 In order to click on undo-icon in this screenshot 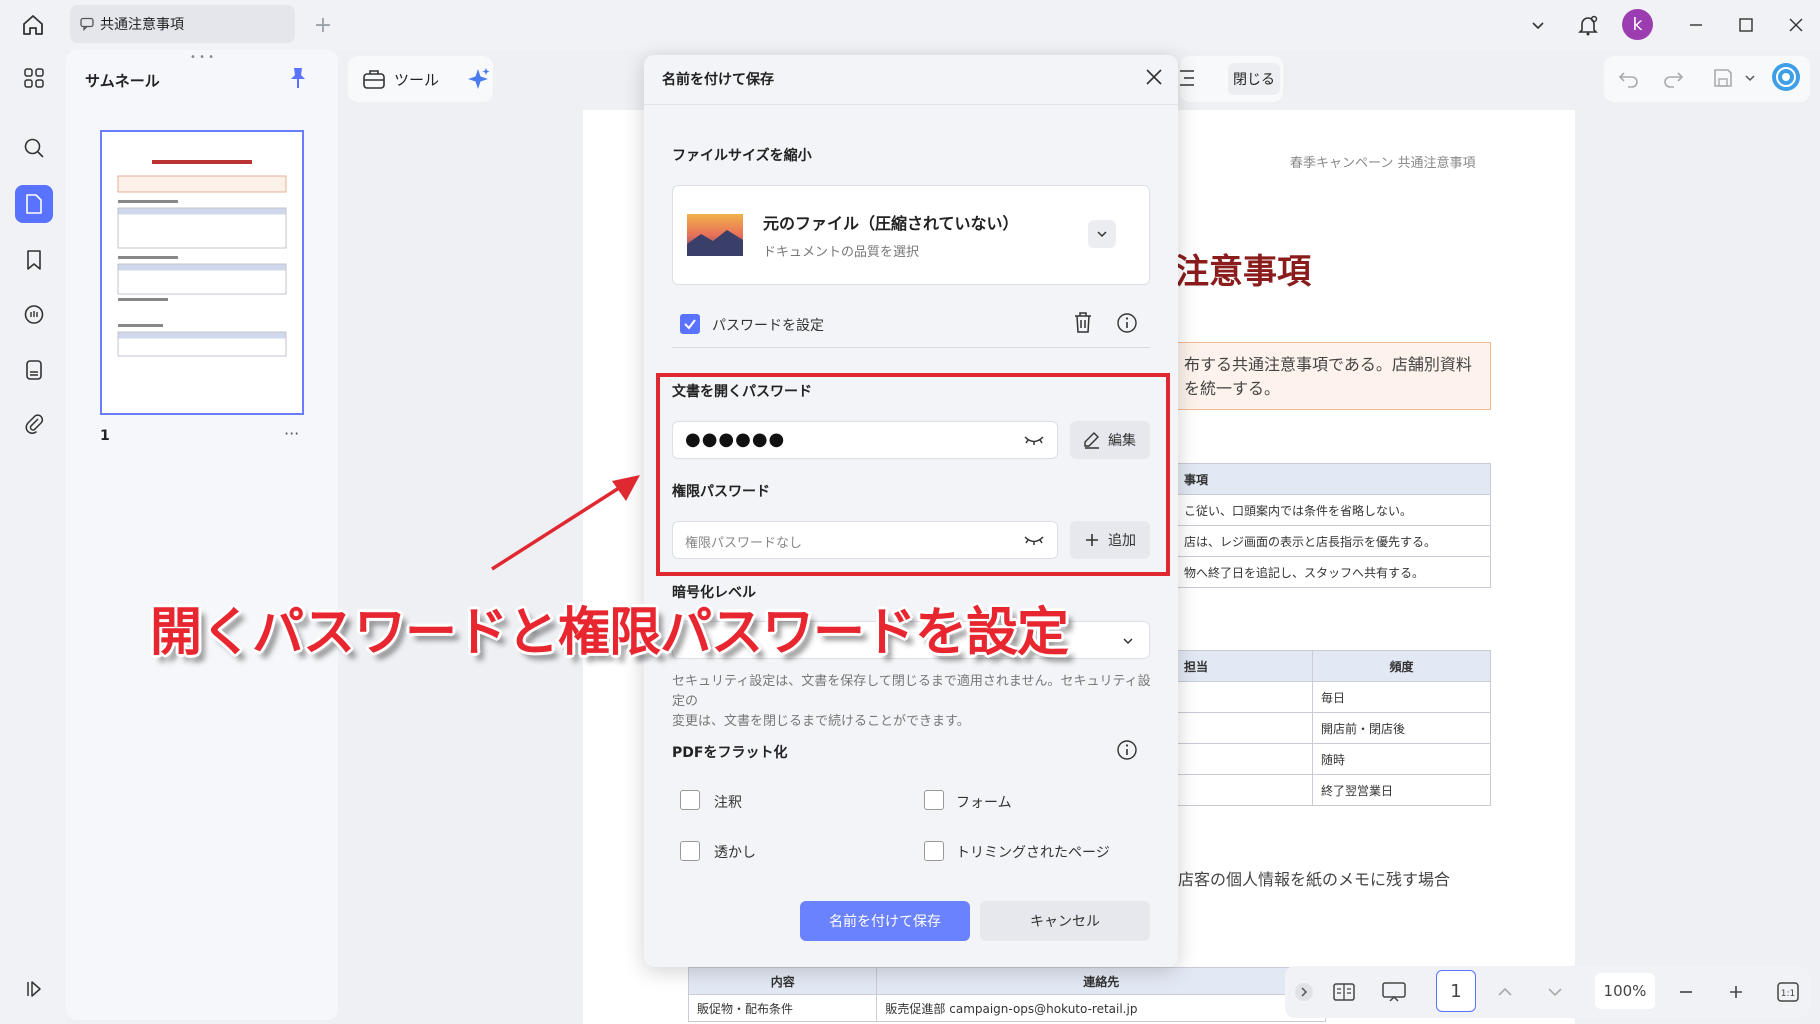, I will do `click(1629, 78)`.